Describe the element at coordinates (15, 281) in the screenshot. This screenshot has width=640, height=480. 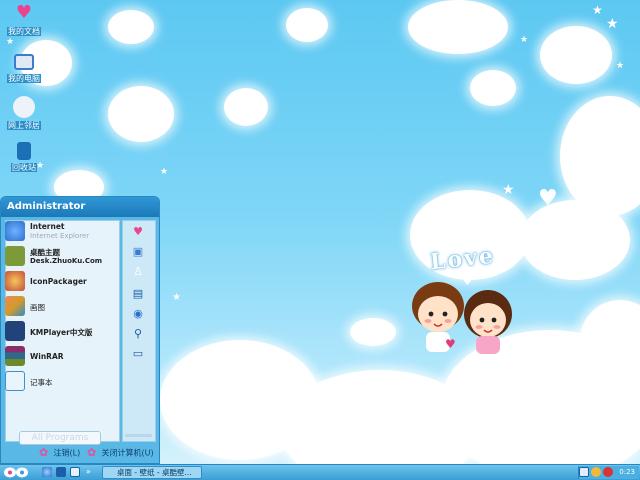
I see `iconpackager-icon` at that location.